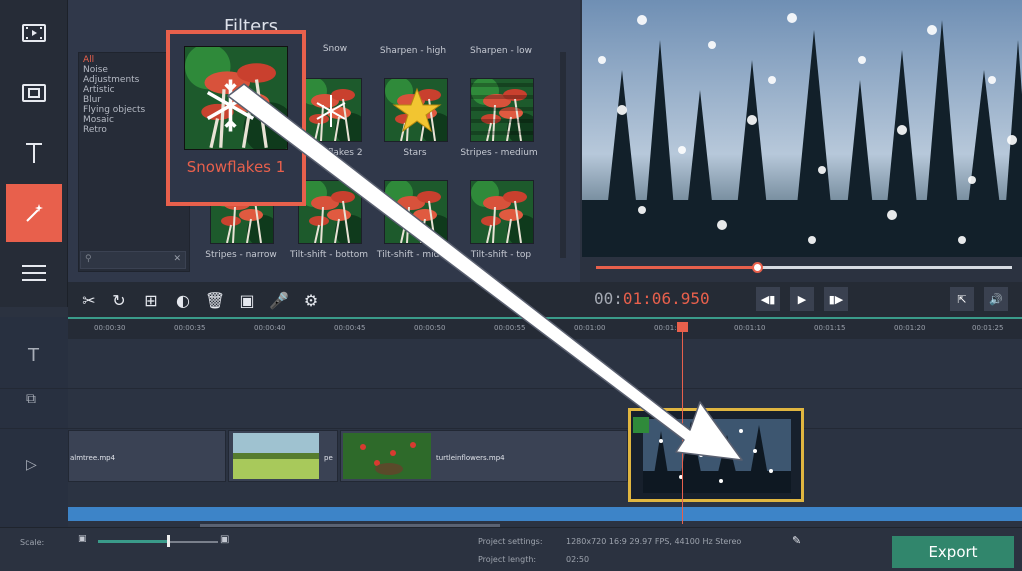 The width and height of the screenshot is (1022, 571). I want to click on audio-track, so click(545, 514).